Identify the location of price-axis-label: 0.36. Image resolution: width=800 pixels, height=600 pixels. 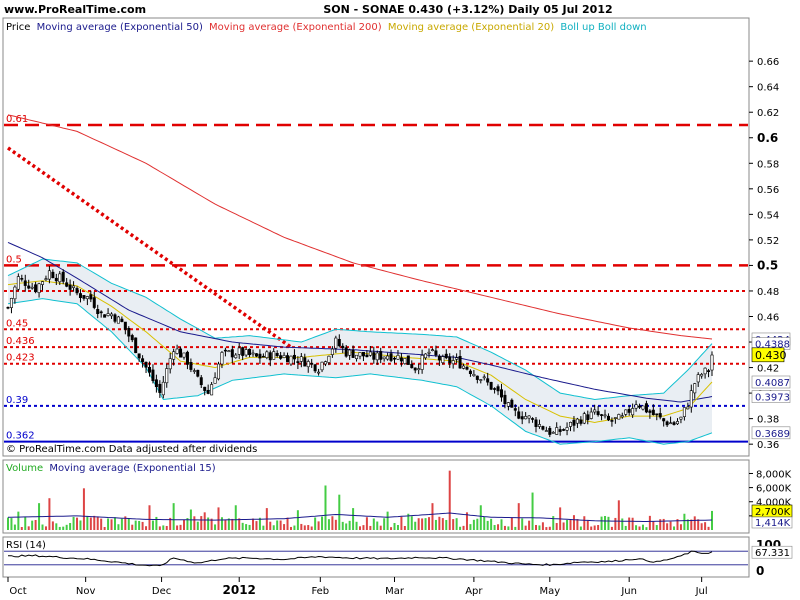
(768, 445).